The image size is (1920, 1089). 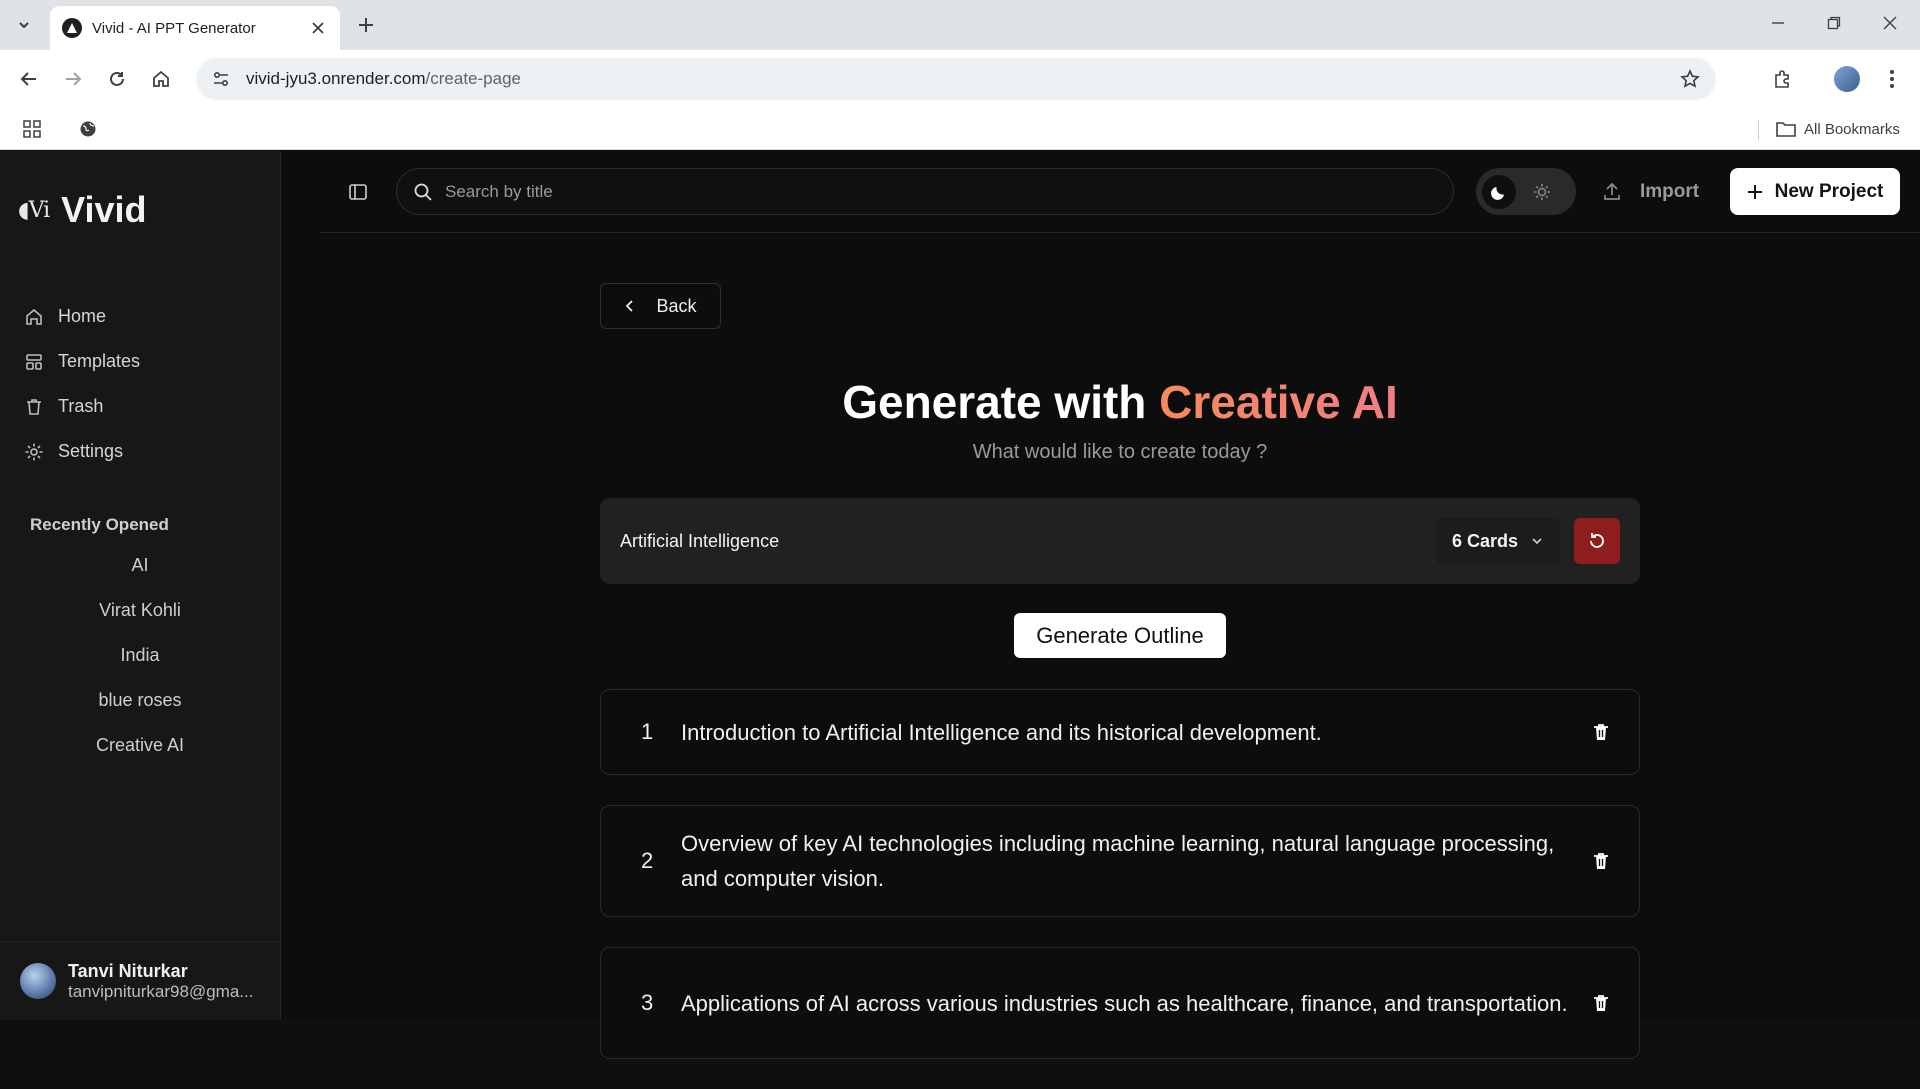 What do you see at coordinates (221, 79) in the screenshot?
I see `site-info-icon` at bounding box center [221, 79].